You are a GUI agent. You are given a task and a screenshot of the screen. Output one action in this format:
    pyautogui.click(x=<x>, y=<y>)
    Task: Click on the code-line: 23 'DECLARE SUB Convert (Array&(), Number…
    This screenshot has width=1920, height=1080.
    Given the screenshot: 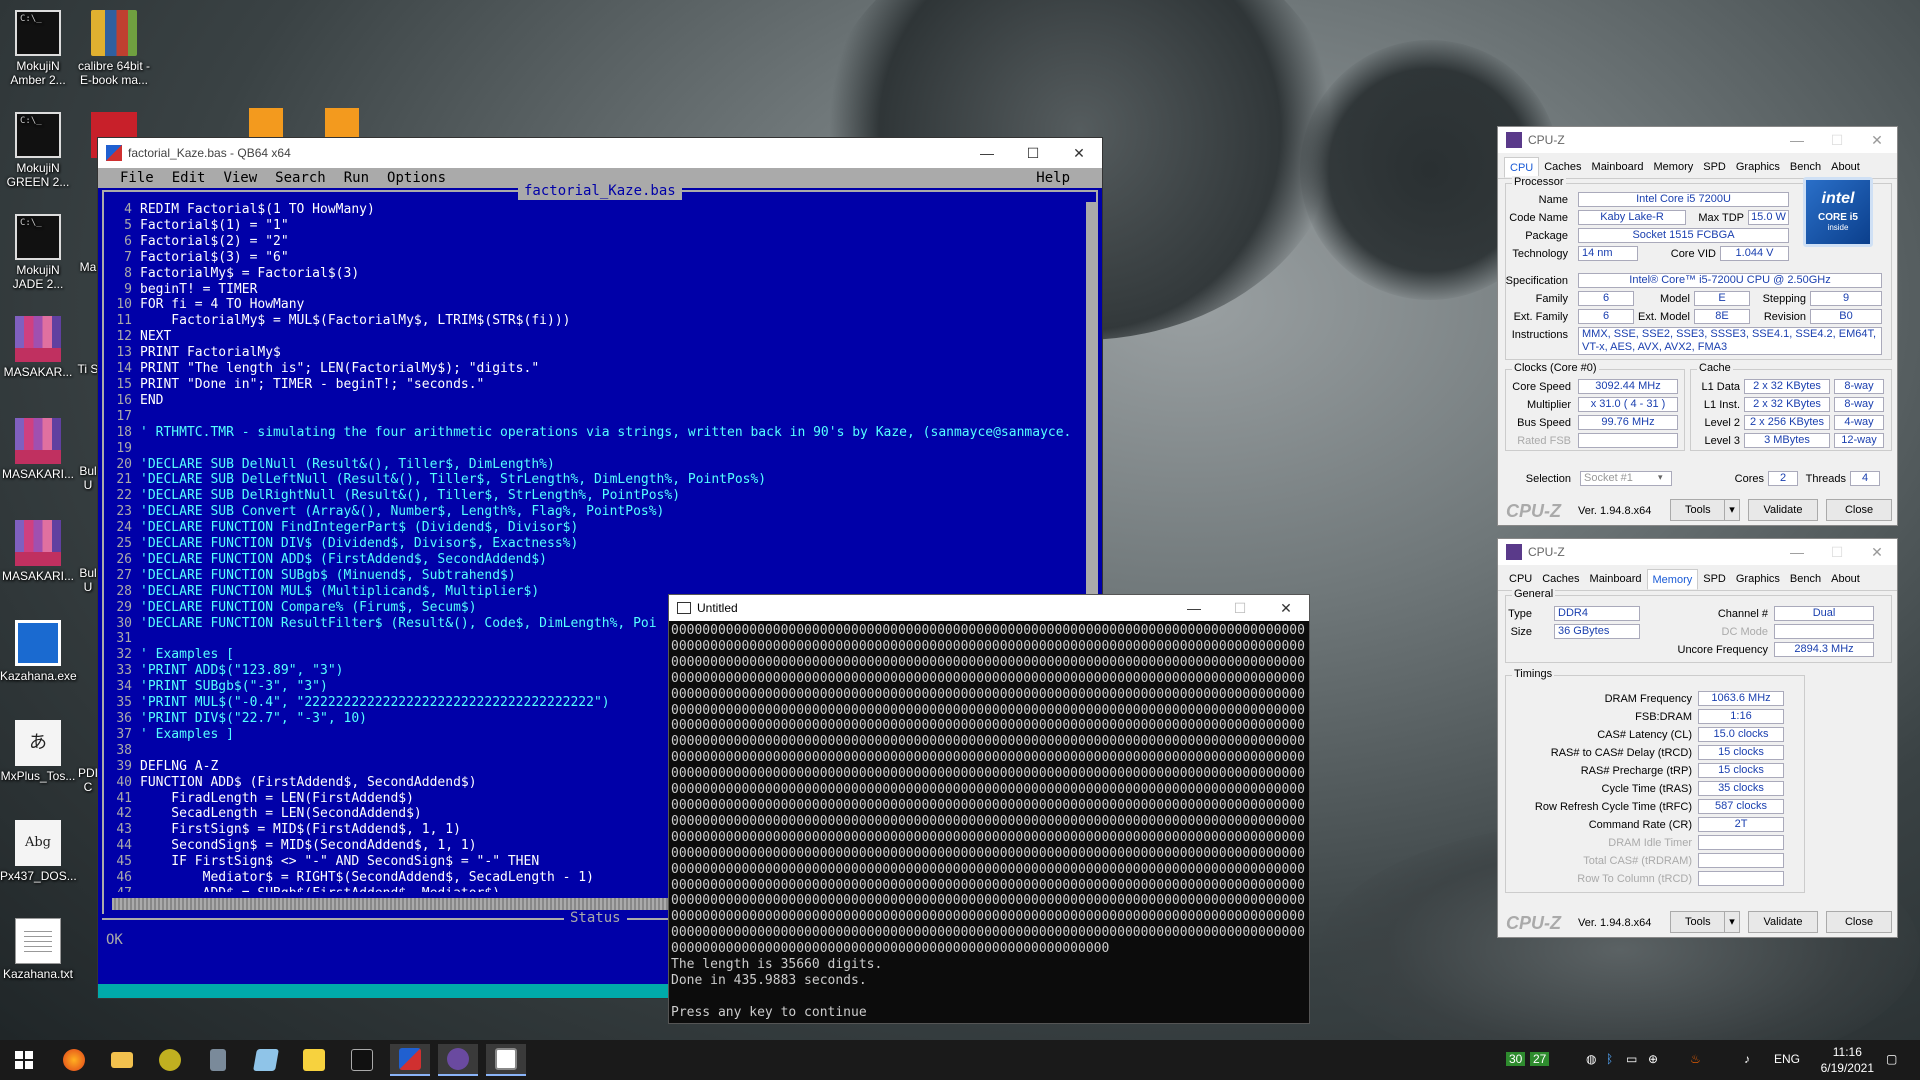 What is the action you would take?
    pyautogui.click(x=595, y=512)
    